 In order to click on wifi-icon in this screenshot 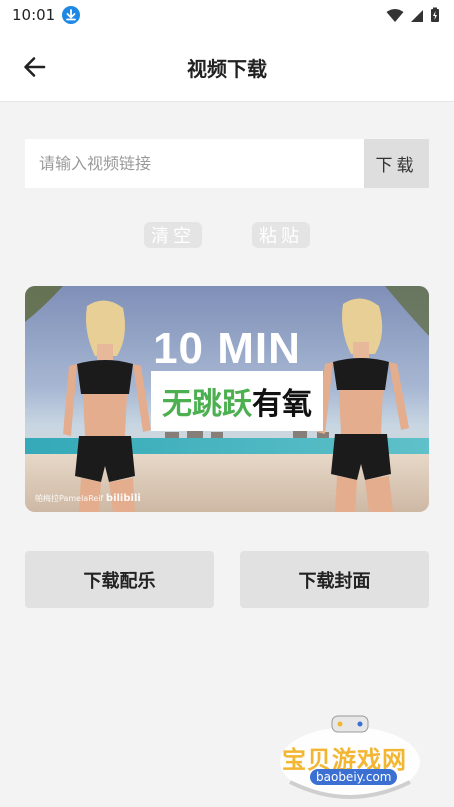, I will do `click(395, 17)`.